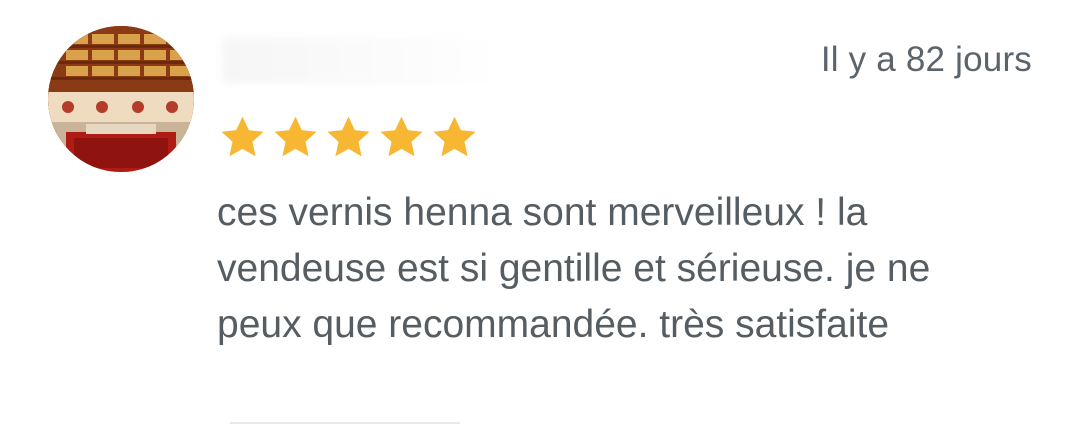 The image size is (1080, 426). What do you see at coordinates (926, 59) in the screenshot?
I see `review-timestamp: Il y a 82 jours` at bounding box center [926, 59].